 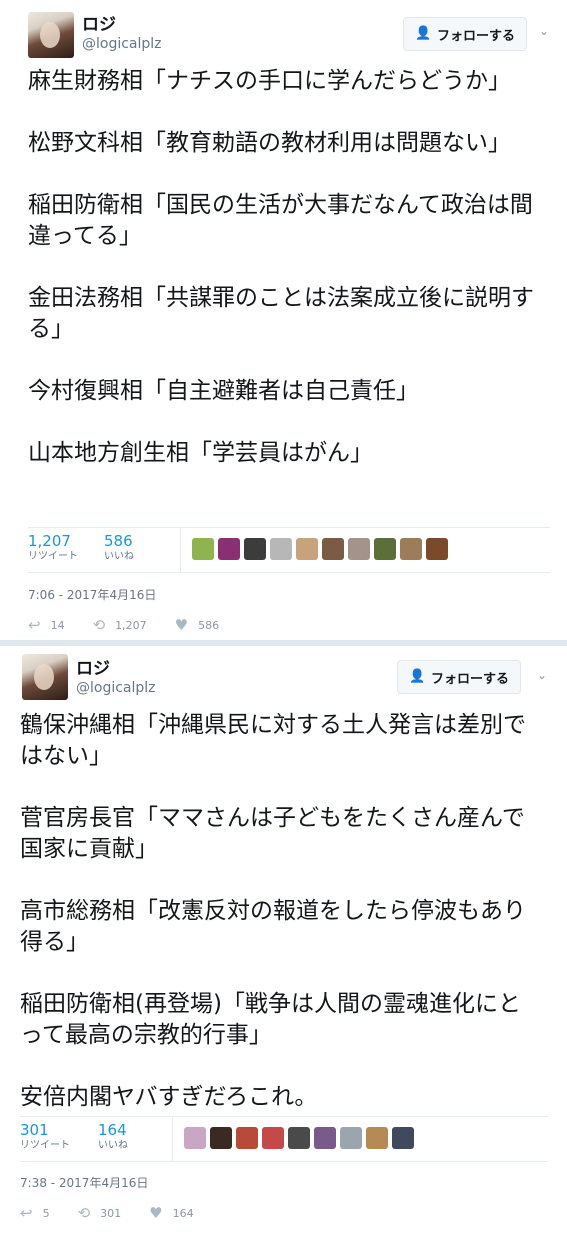 I want to click on like-stat: 164 いいね, so click(x=113, y=1137).